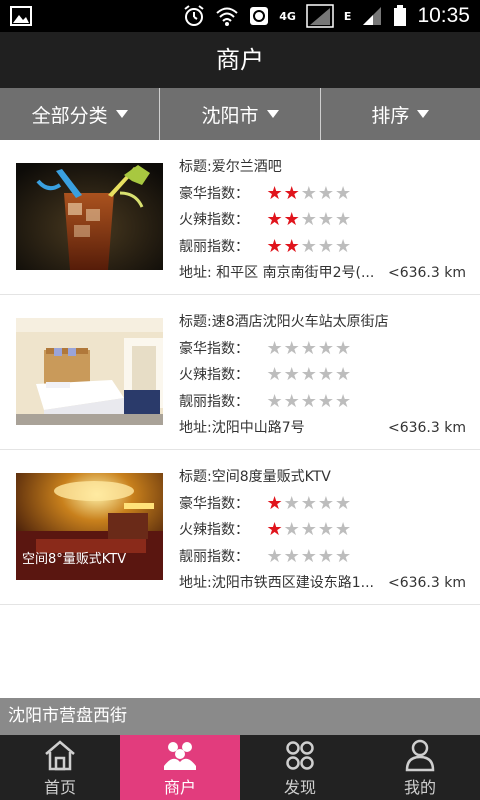  I want to click on filter-sort-dropdown: 排序, so click(400, 114).